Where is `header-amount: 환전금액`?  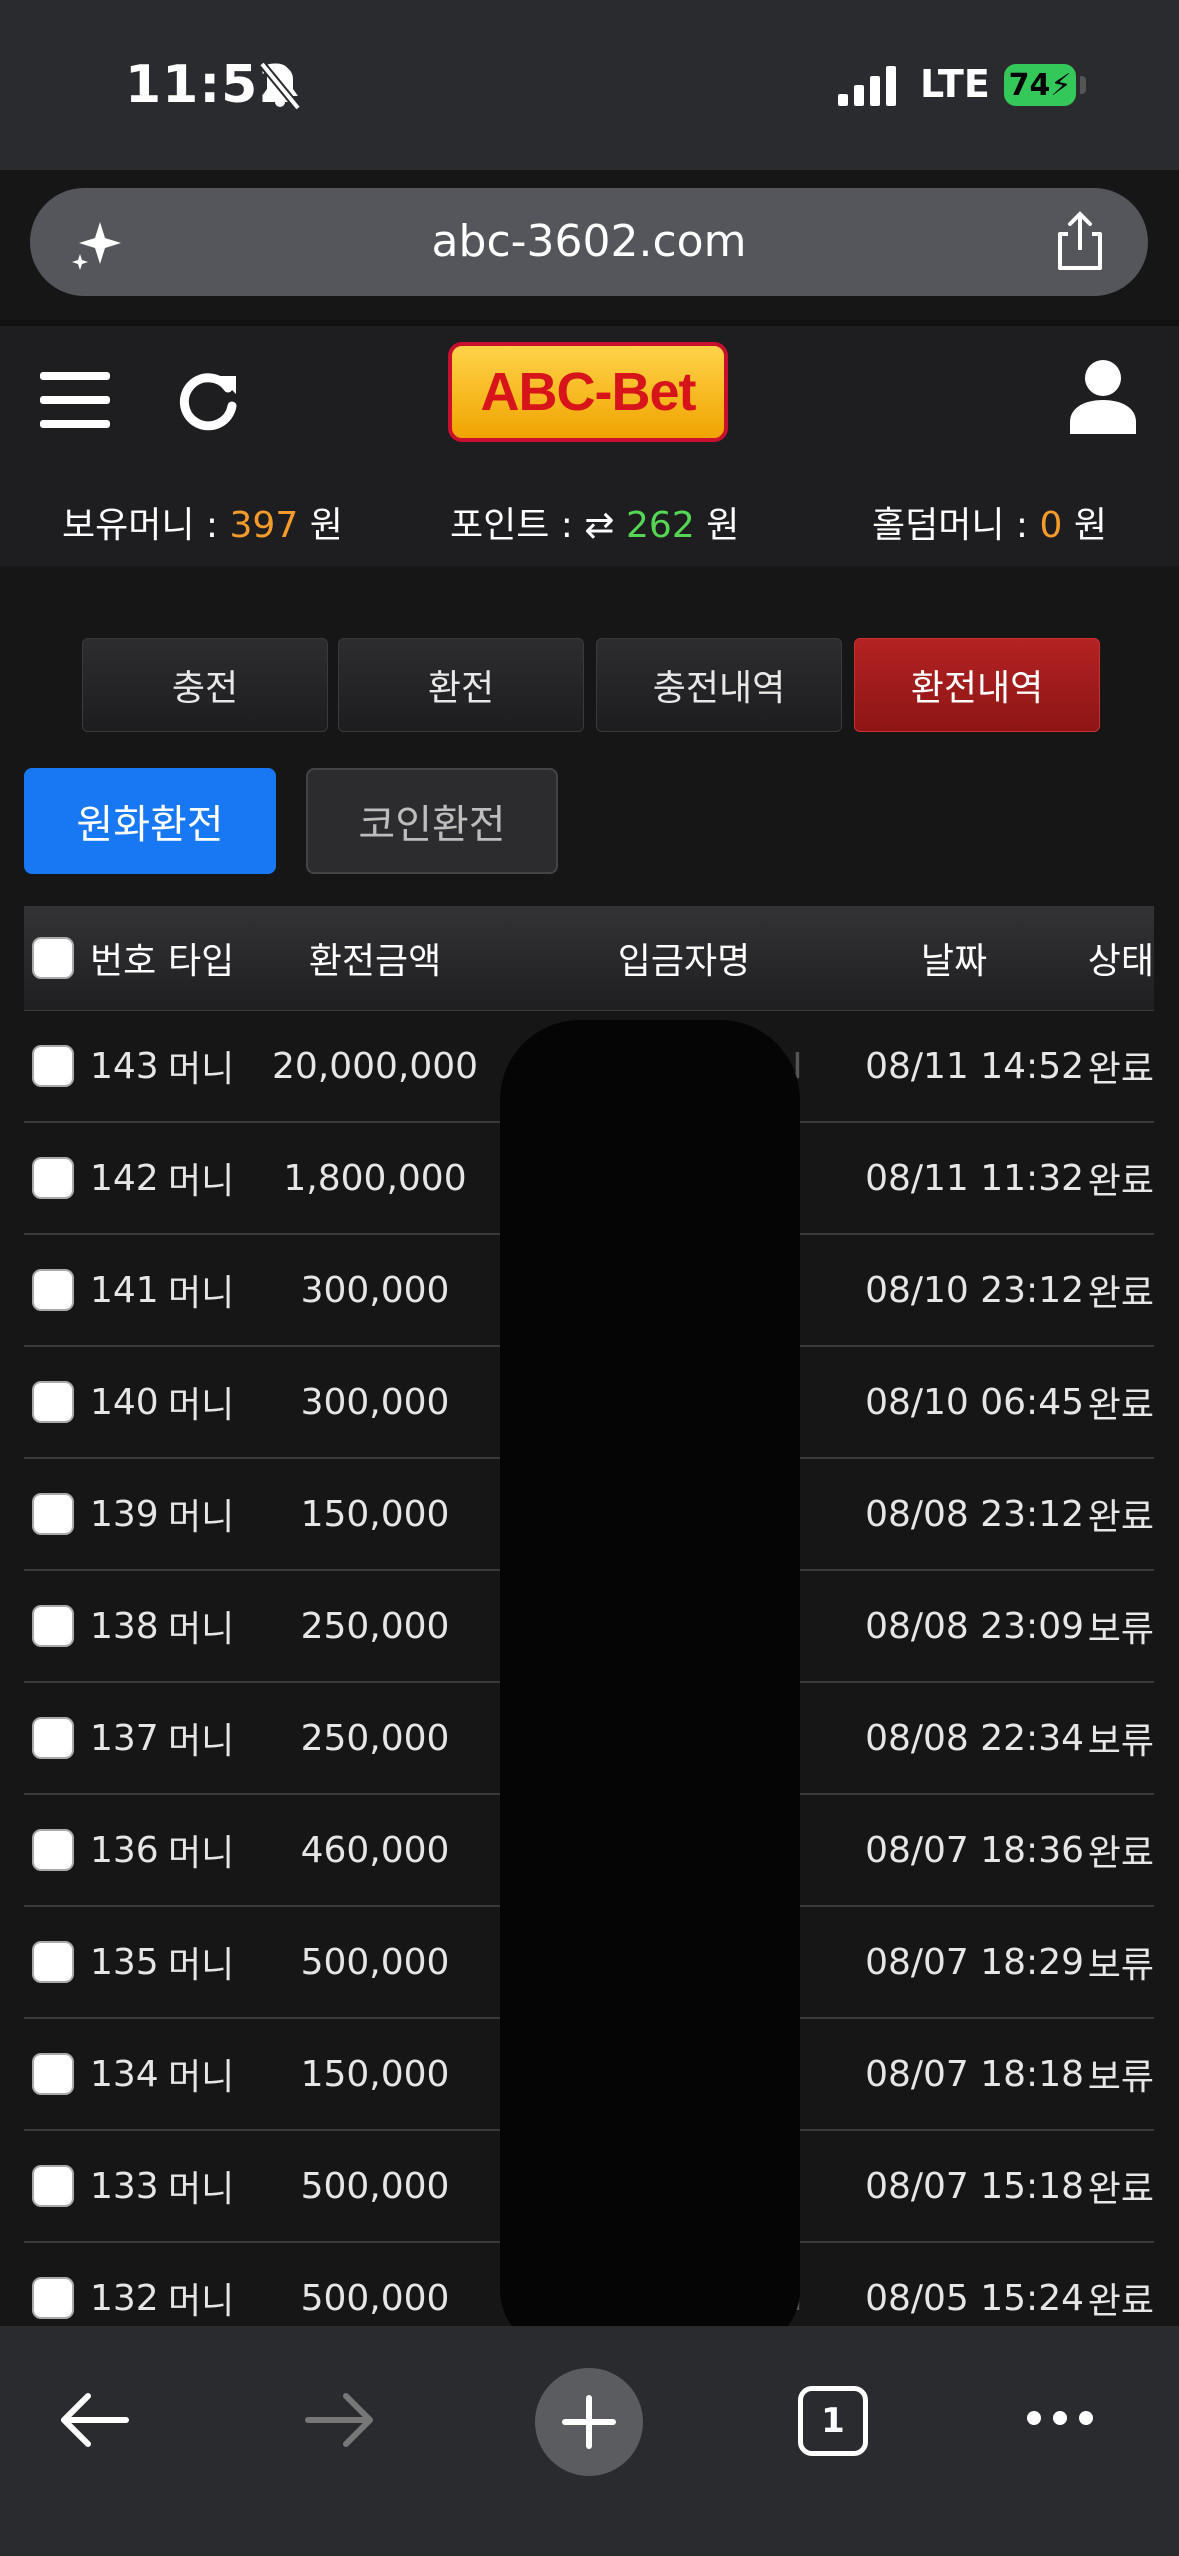
header-amount: 환전금액 is located at coordinates (375, 961).